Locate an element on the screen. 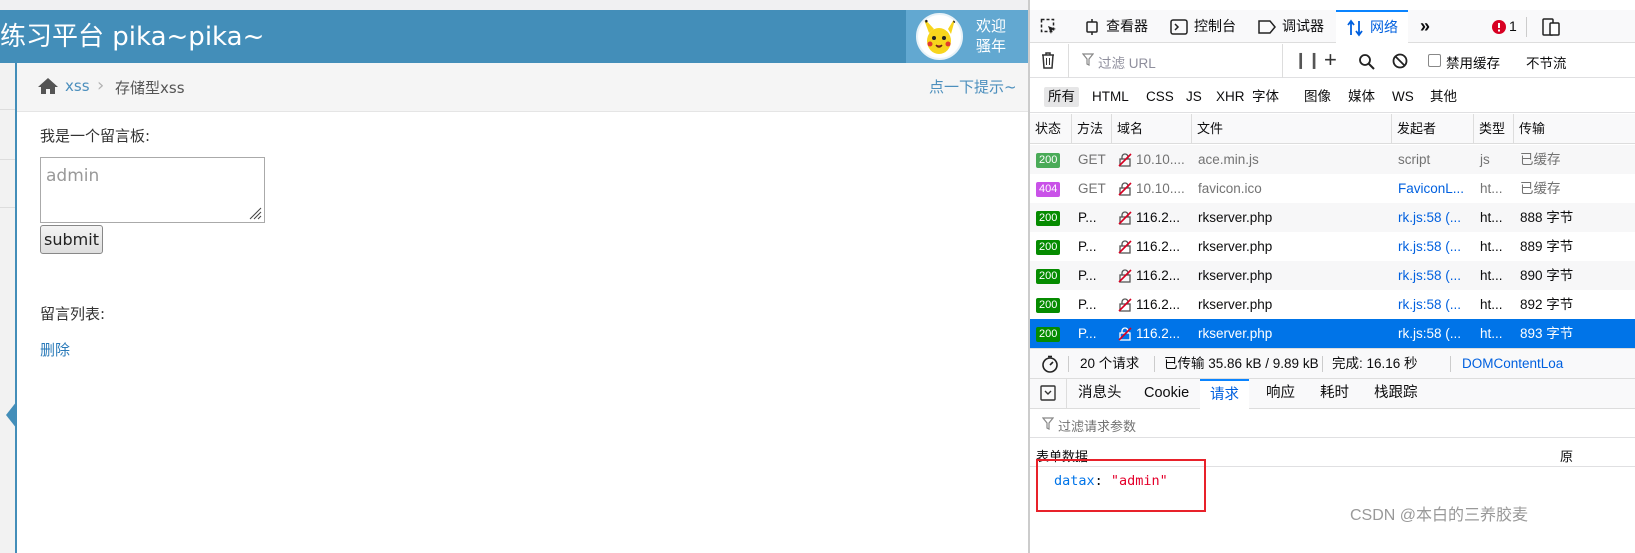 This screenshot has height=553, width=1635. file-cell: ace.min.js is located at coordinates (1228, 159).